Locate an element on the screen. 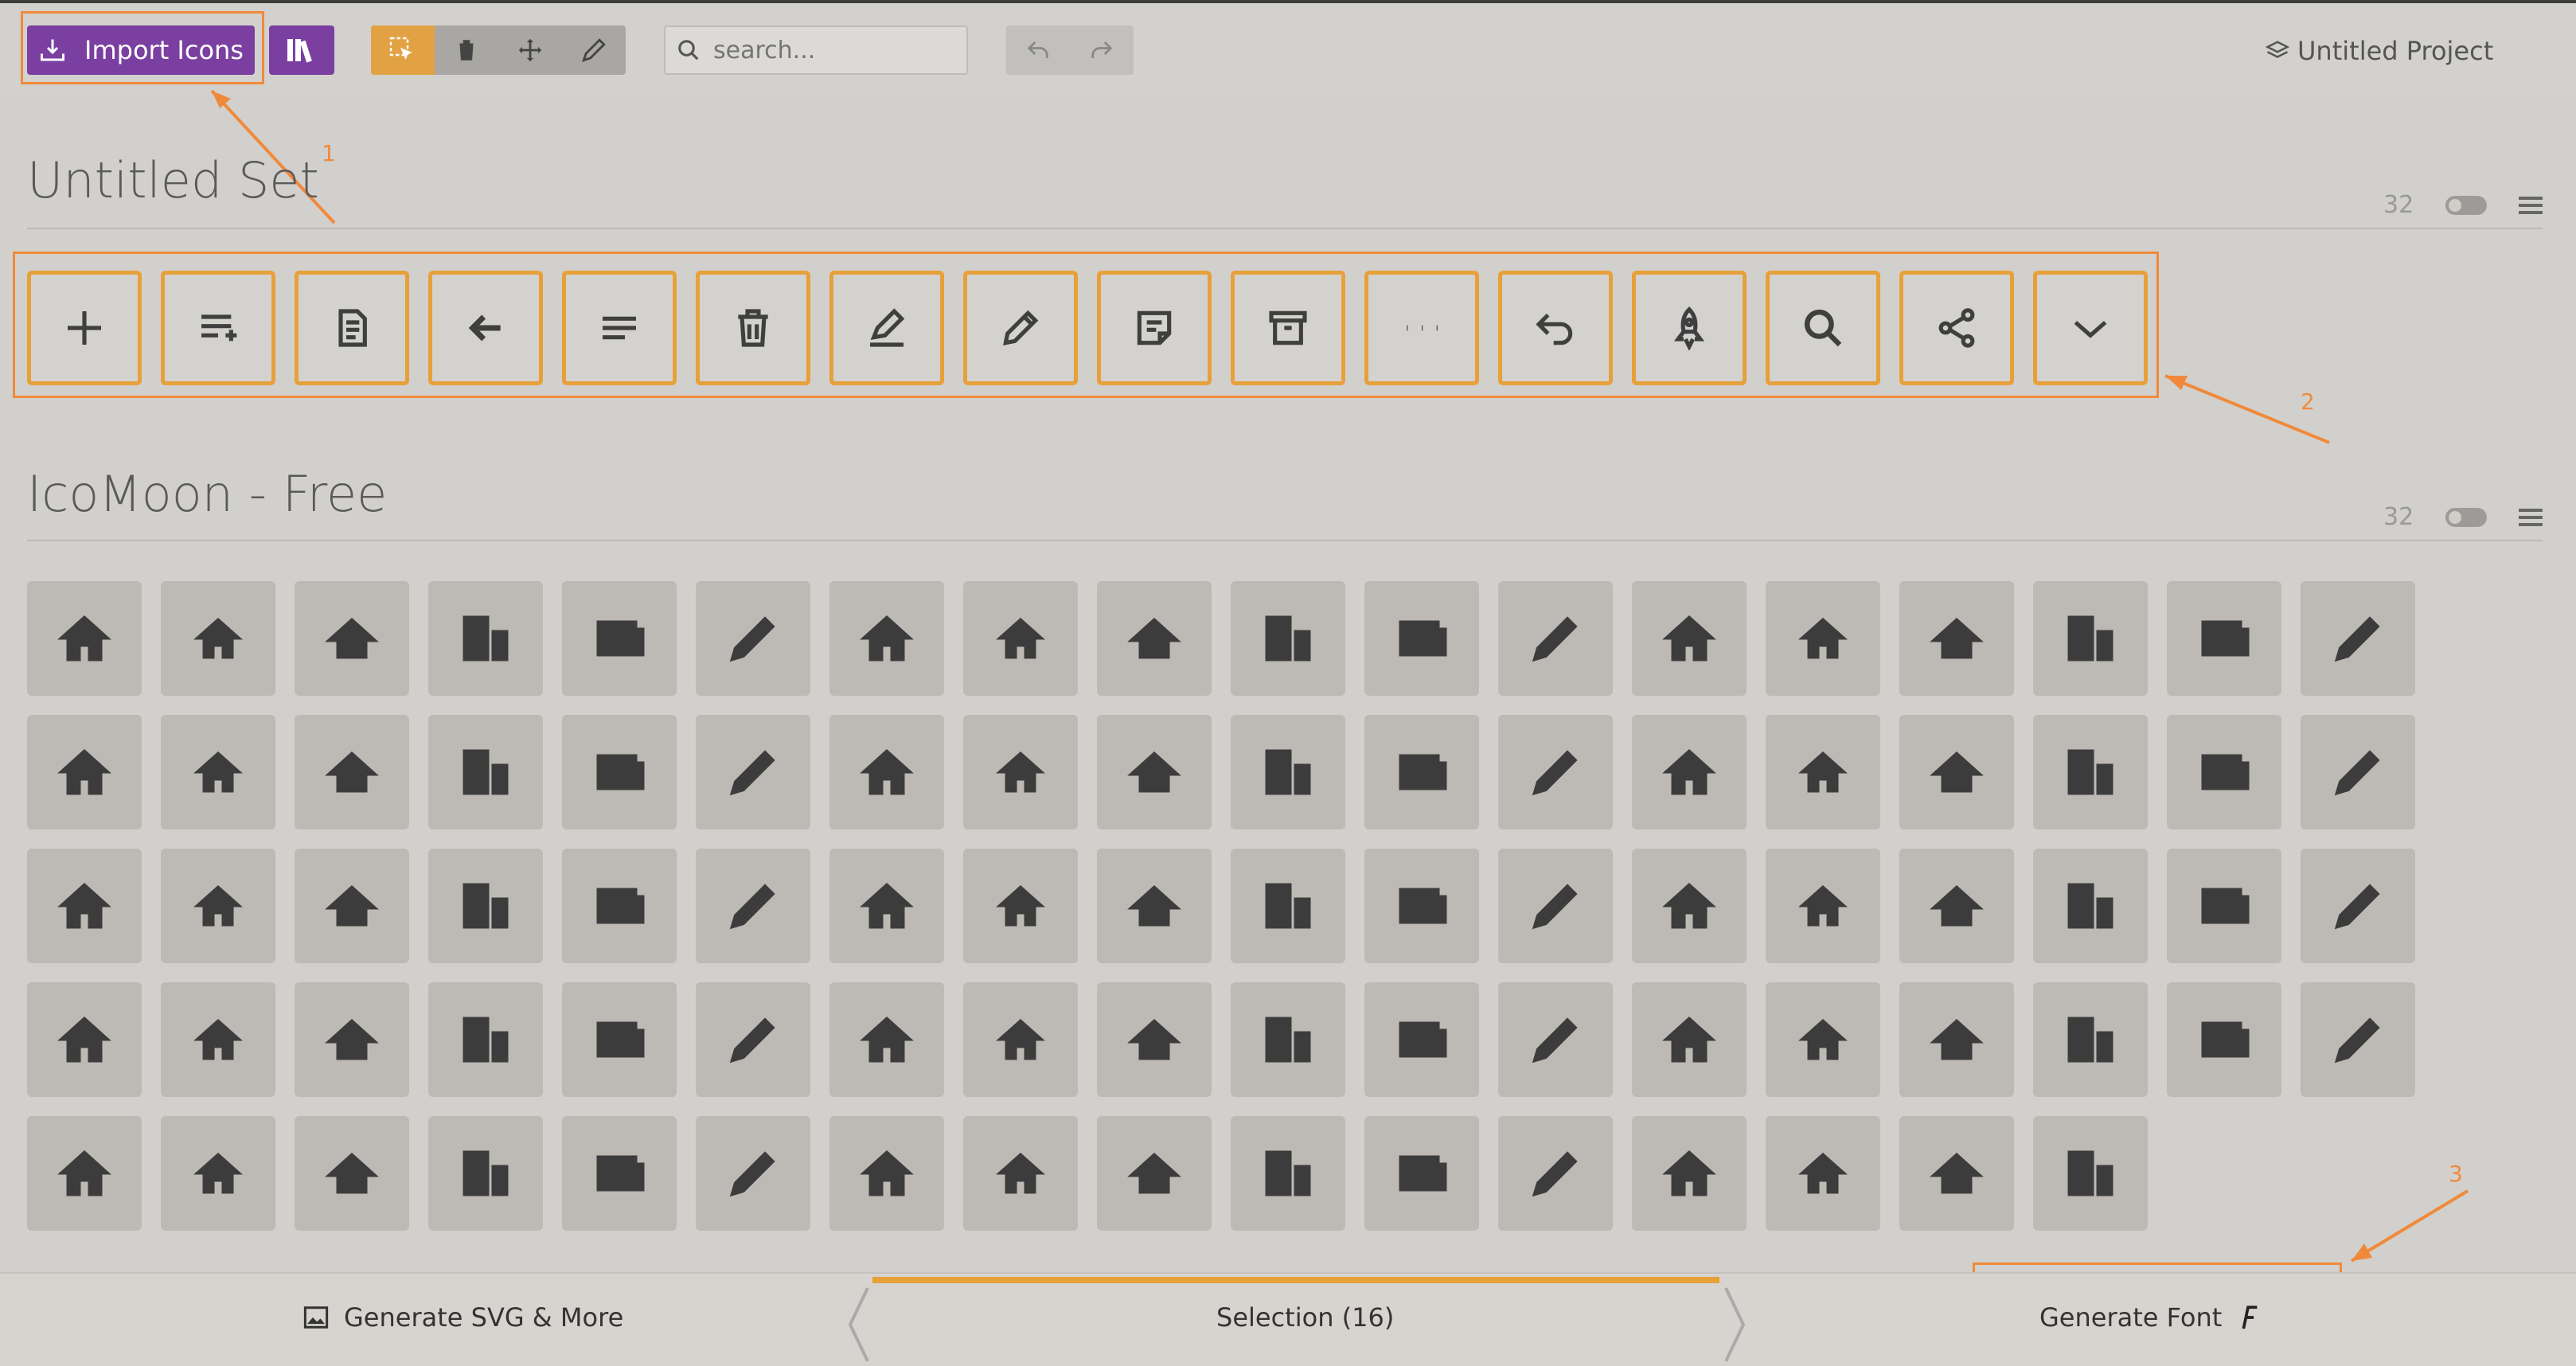 Image resolution: width=2576 pixels, height=1366 pixels. set-title-icomoon-free: IcoMoon - Free is located at coordinates (207, 494).